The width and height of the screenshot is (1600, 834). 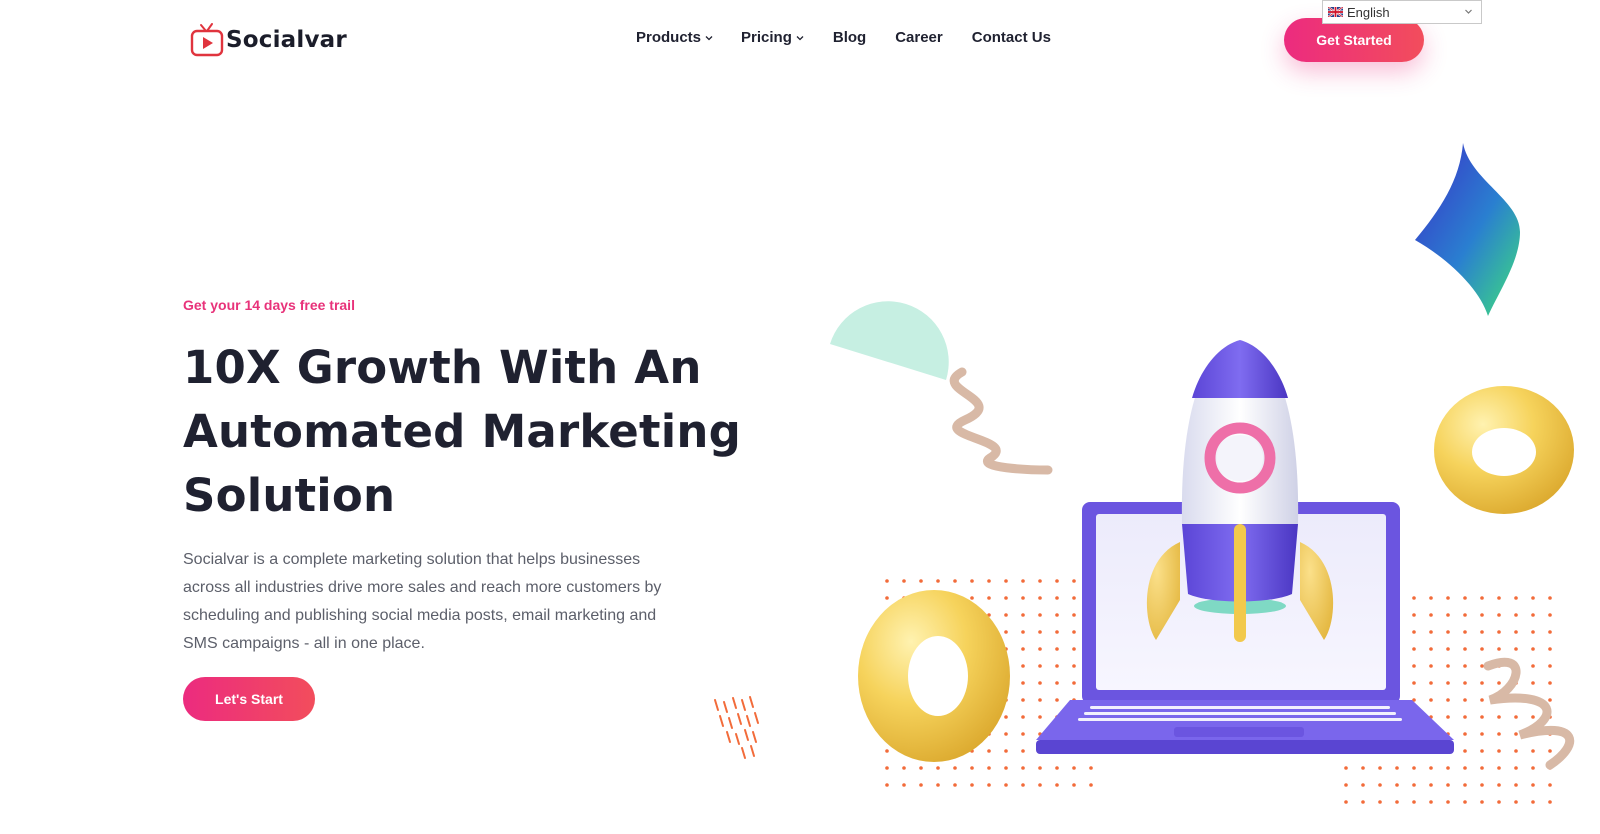 I want to click on dot-grid-right, so click(x=1451, y=697).